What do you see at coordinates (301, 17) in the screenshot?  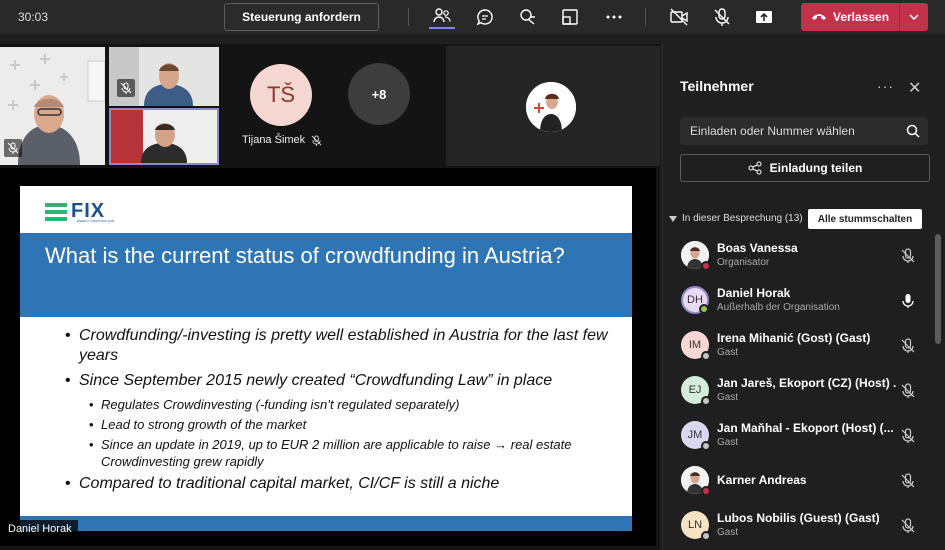 I see `request-control-button: Steuerung anfordern` at bounding box center [301, 17].